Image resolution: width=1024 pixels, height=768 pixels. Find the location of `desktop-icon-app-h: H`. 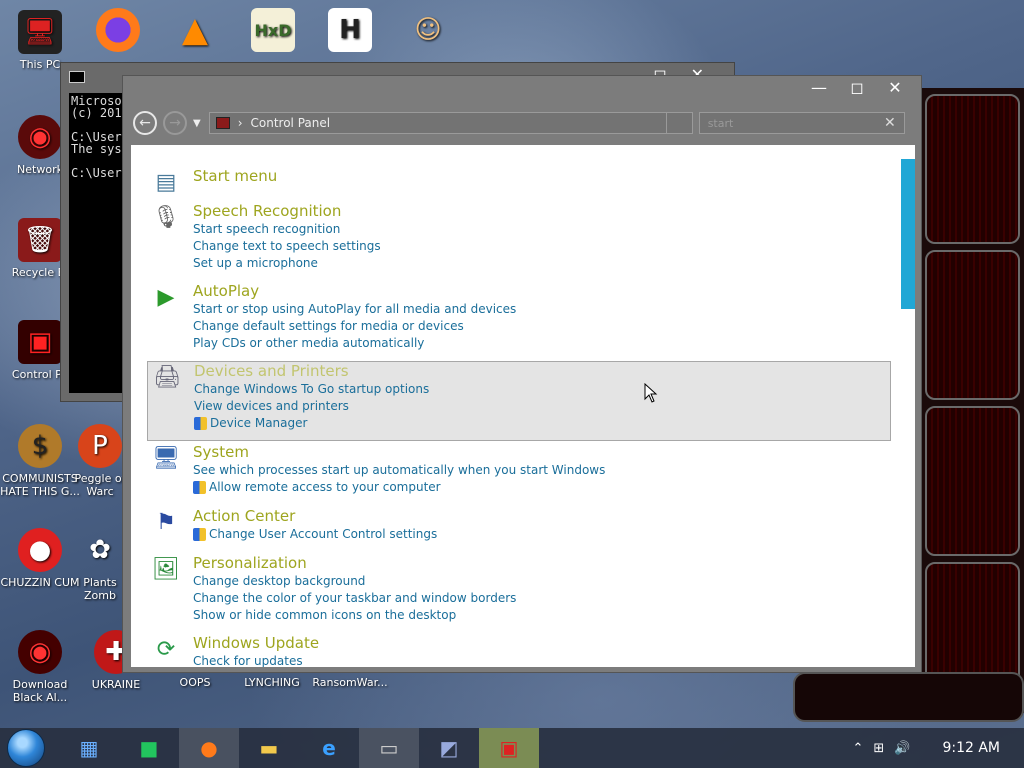

desktop-icon-app-h: H is located at coordinates (350, 32).